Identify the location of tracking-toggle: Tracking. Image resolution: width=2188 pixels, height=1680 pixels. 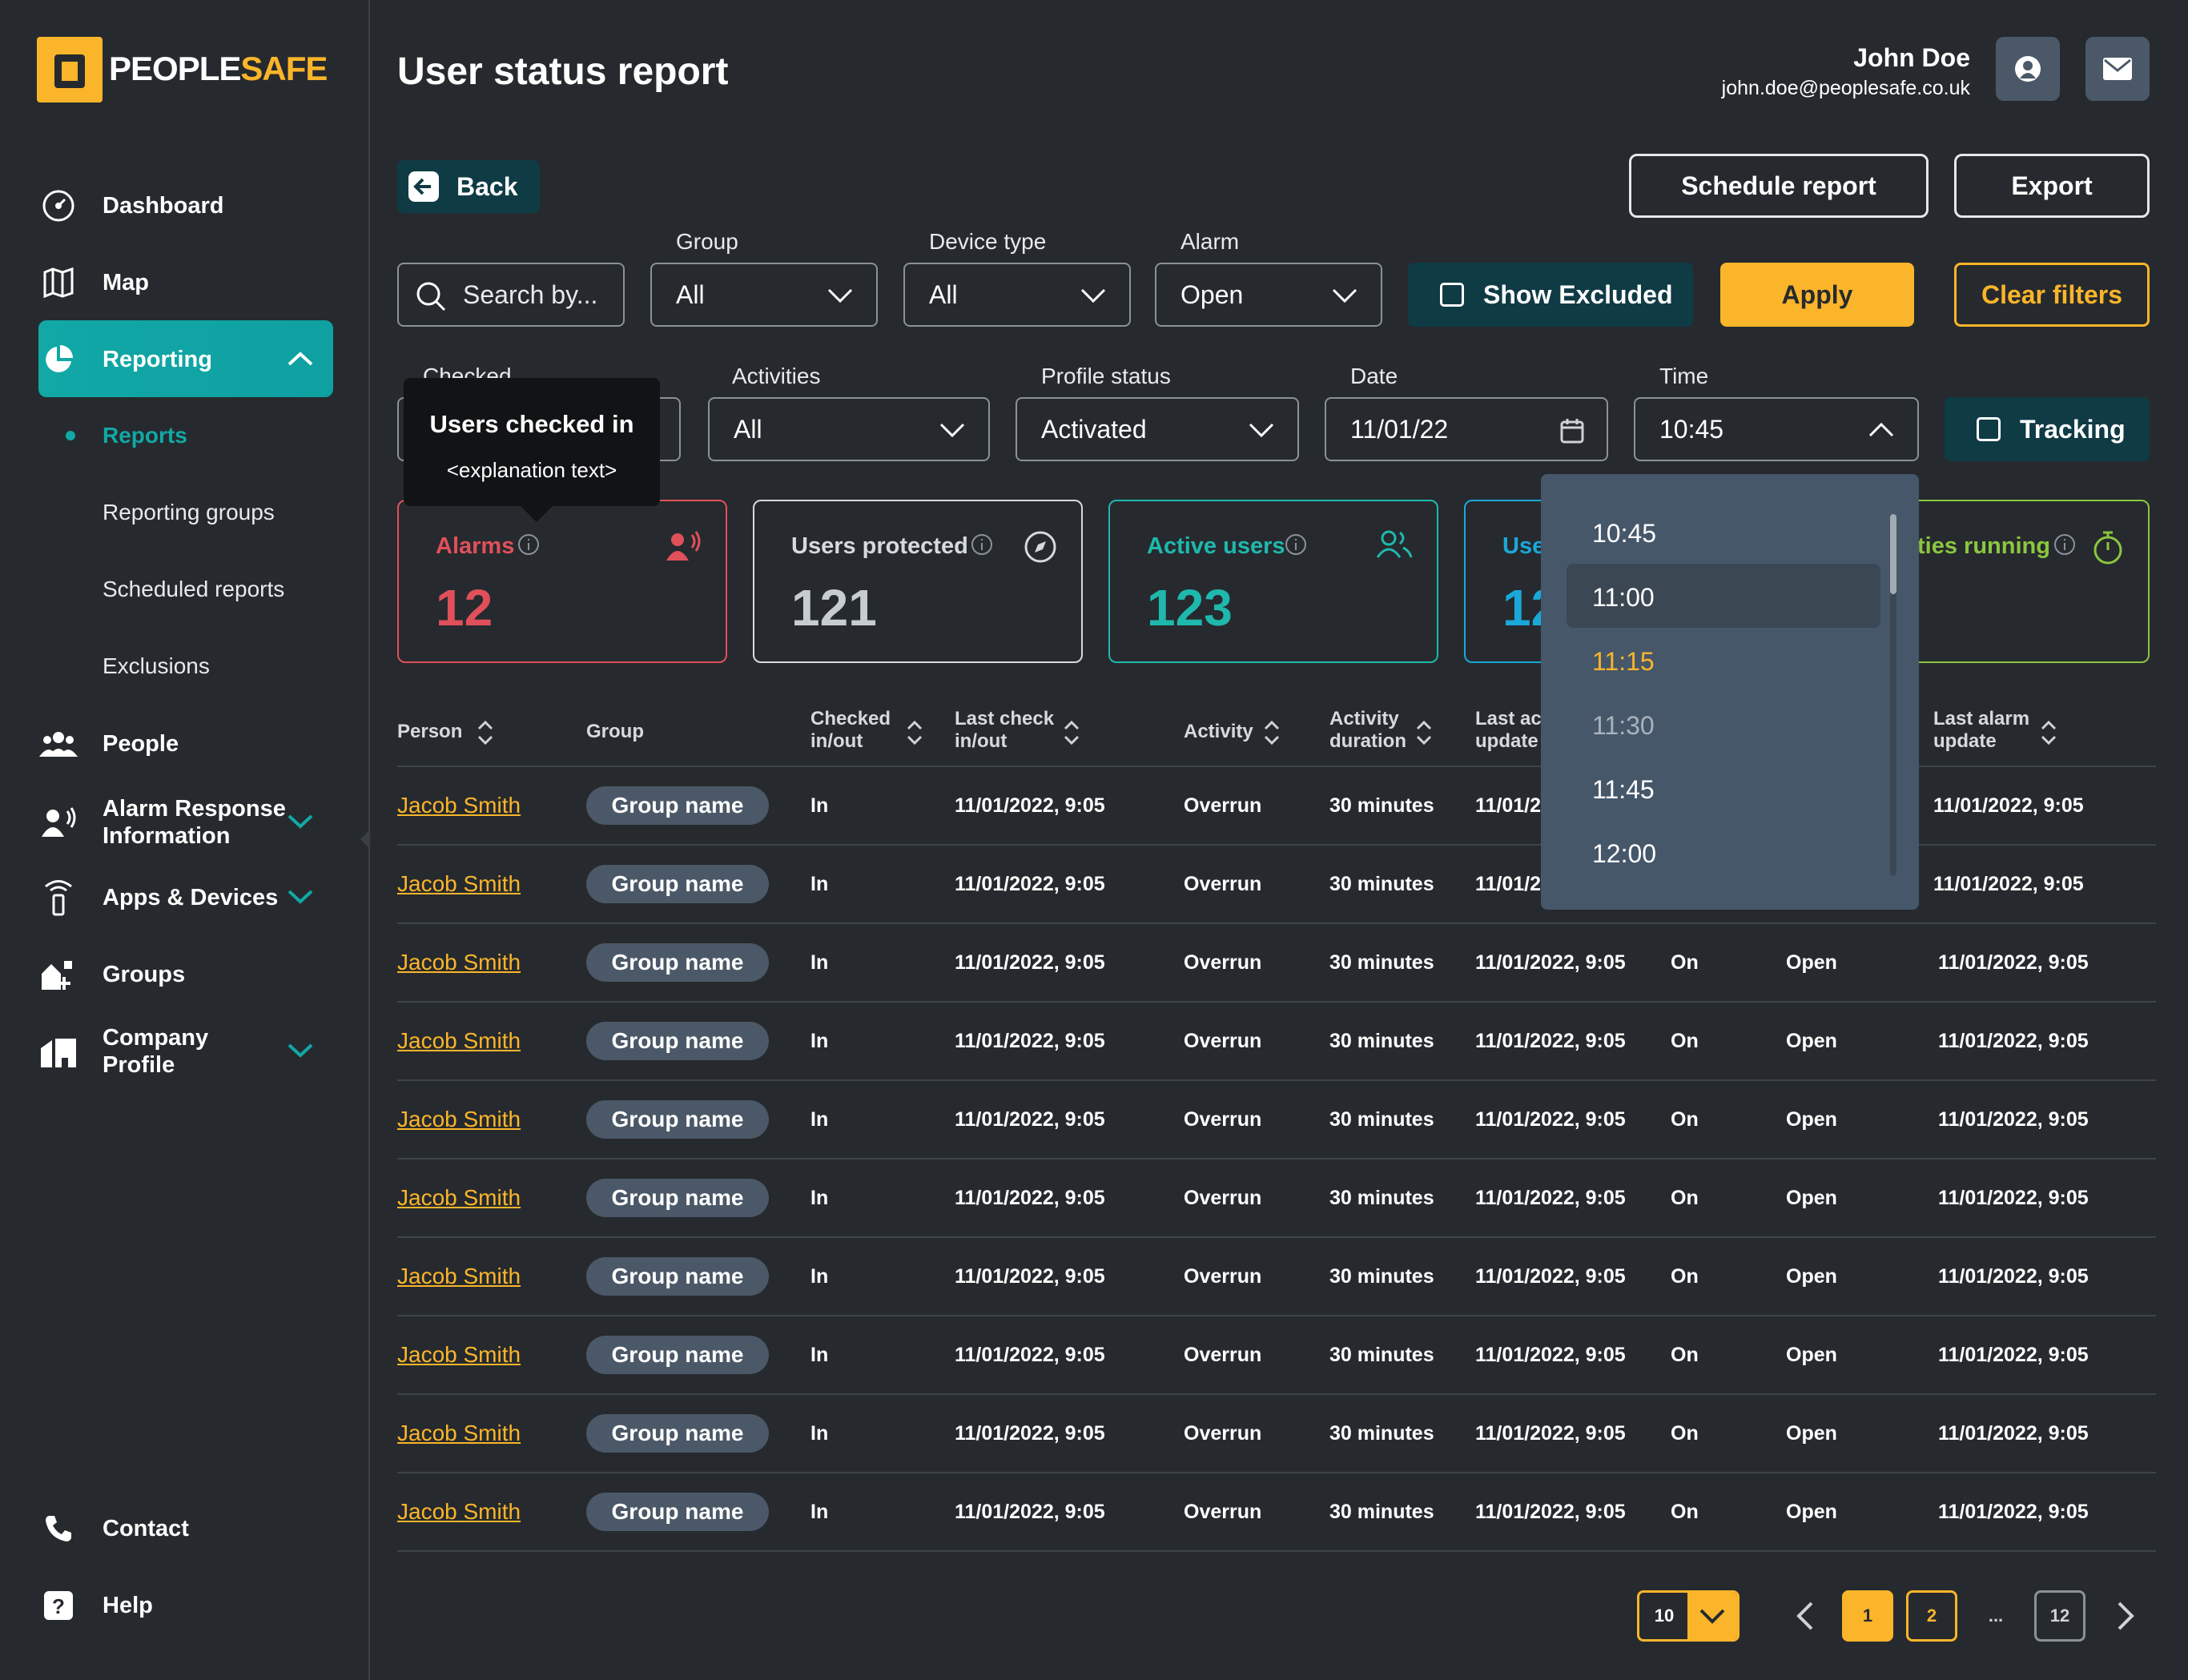
(2047, 429).